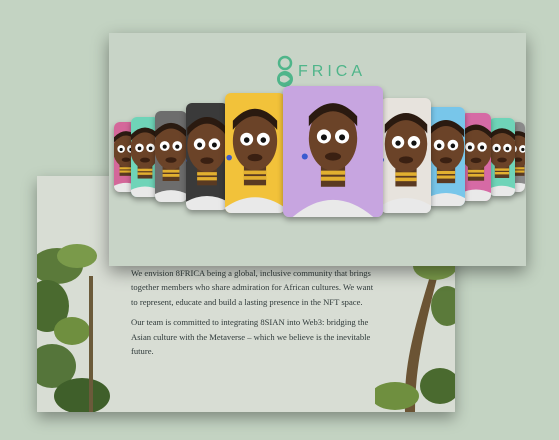 Image resolution: width=559 pixels, height=440 pixels. I want to click on nft-card-center, so click(333, 151).